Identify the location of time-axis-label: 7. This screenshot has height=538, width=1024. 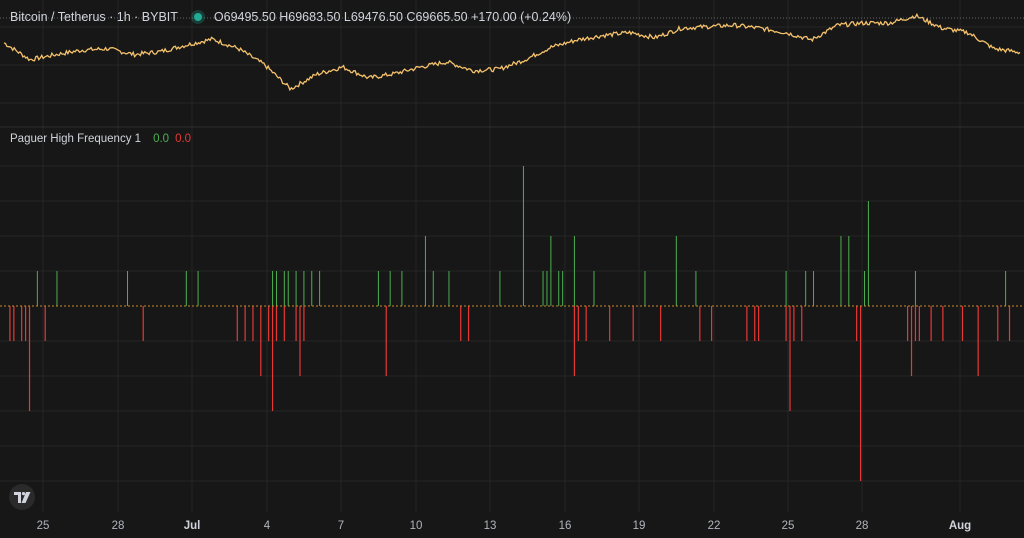
(341, 526).